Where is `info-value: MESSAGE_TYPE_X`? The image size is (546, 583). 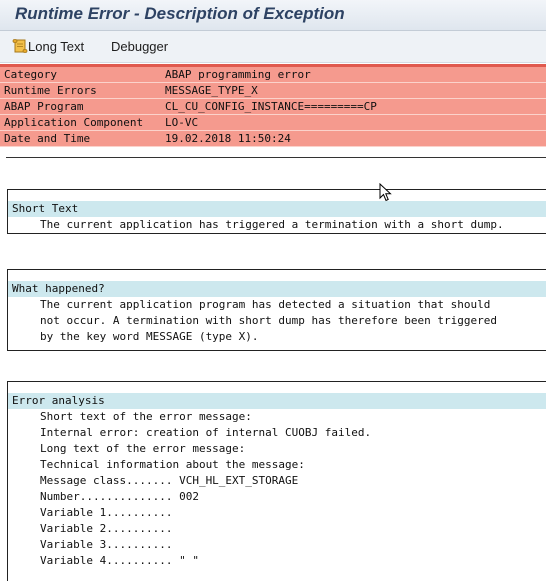
info-value: MESSAGE_TYPE_X is located at coordinates (211, 90).